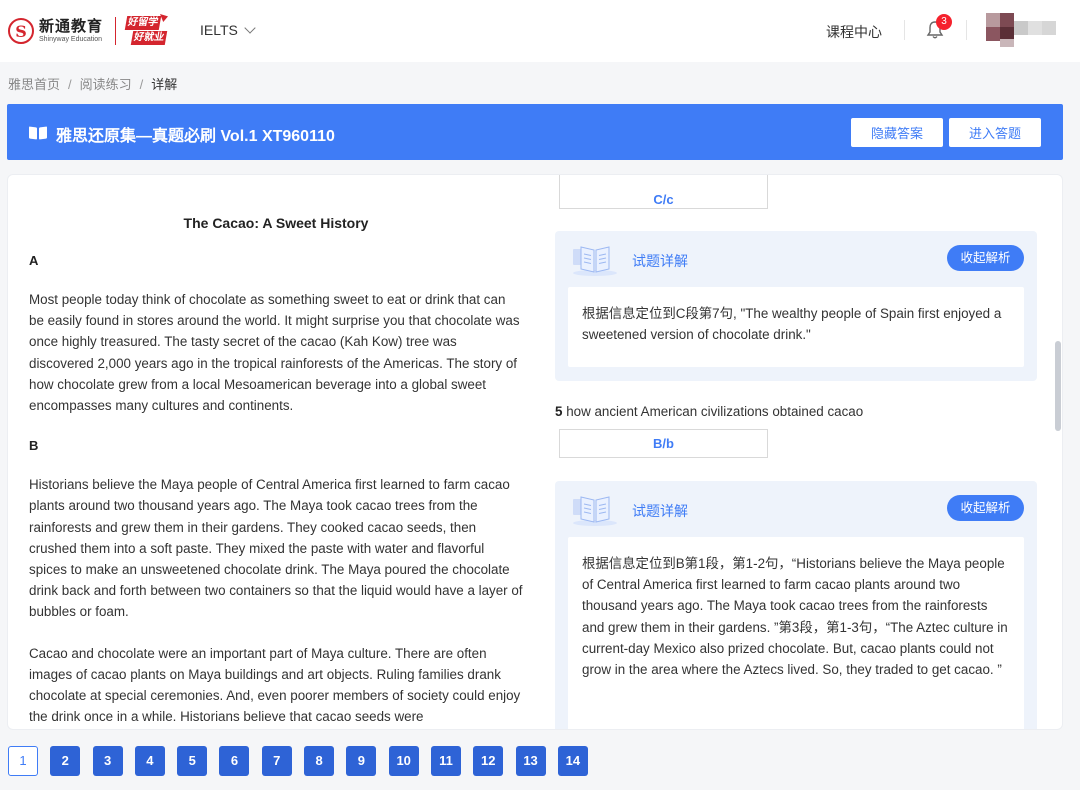  Describe the element at coordinates (234, 761) in the screenshot. I see `page-button-6: 6` at that location.